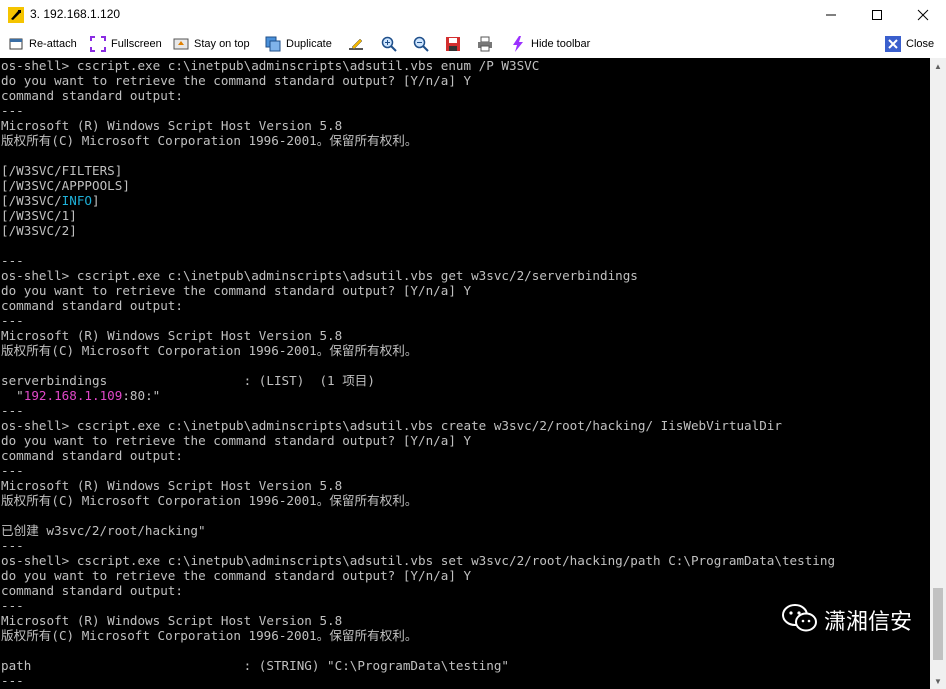  Describe the element at coordinates (938, 681) in the screenshot. I see `scroll-down-arrow: ▼` at that location.